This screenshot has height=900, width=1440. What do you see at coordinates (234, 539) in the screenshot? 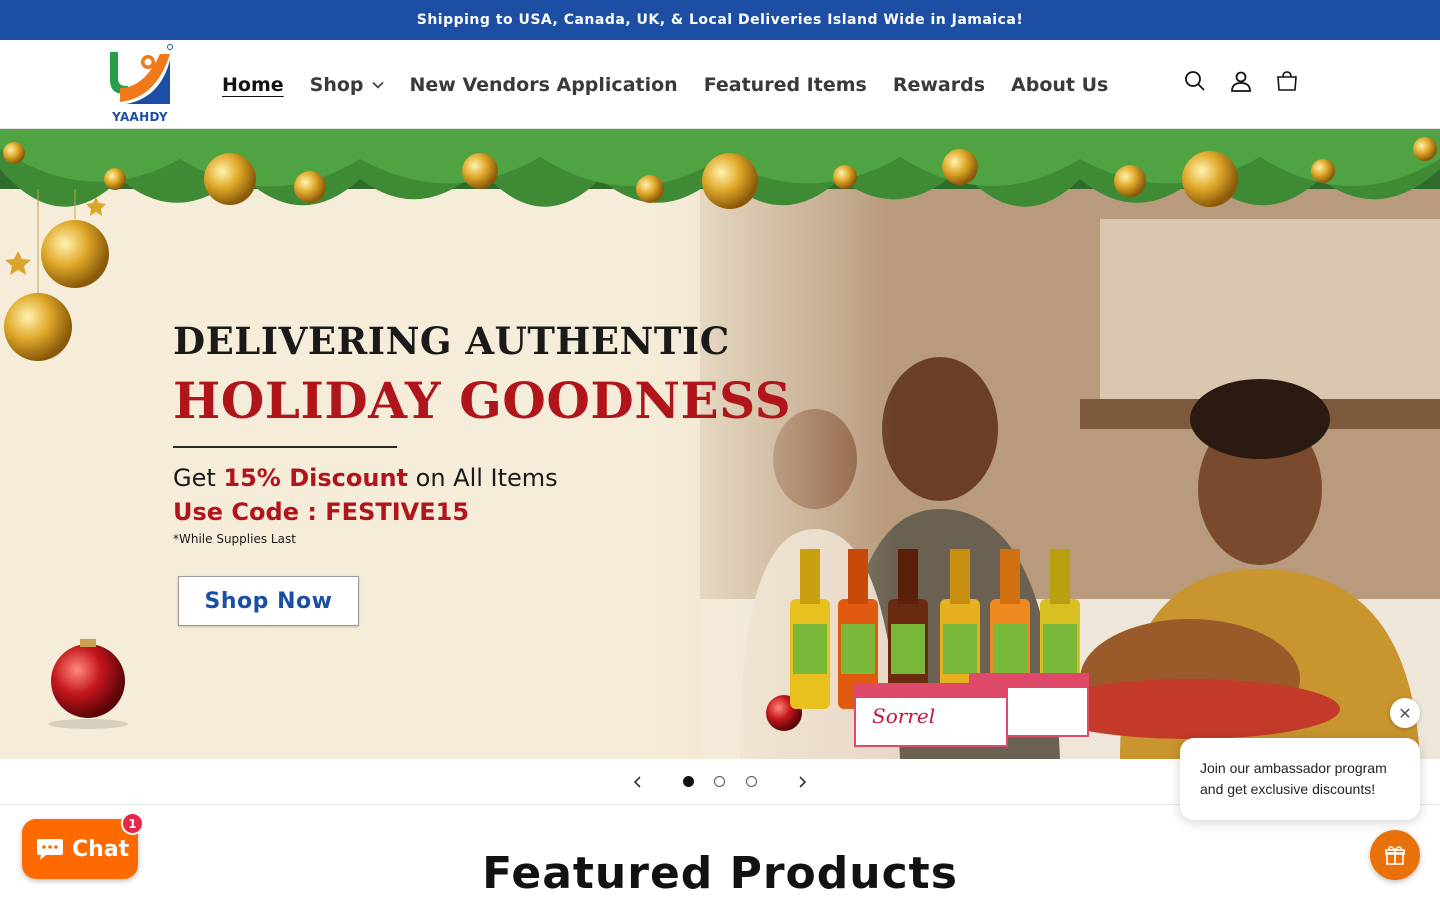
I see `hero-note: *While Supplies Last` at bounding box center [234, 539].